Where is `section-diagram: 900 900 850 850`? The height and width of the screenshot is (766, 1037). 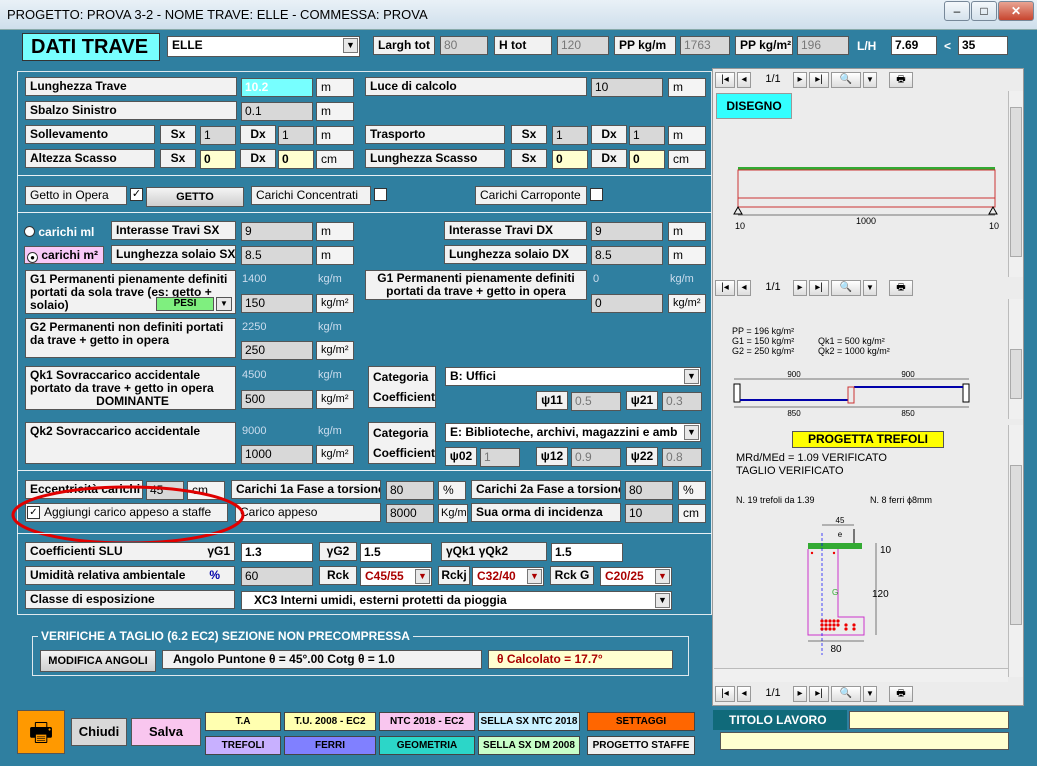 section-diagram: 900 900 850 850 is located at coordinates (851, 394).